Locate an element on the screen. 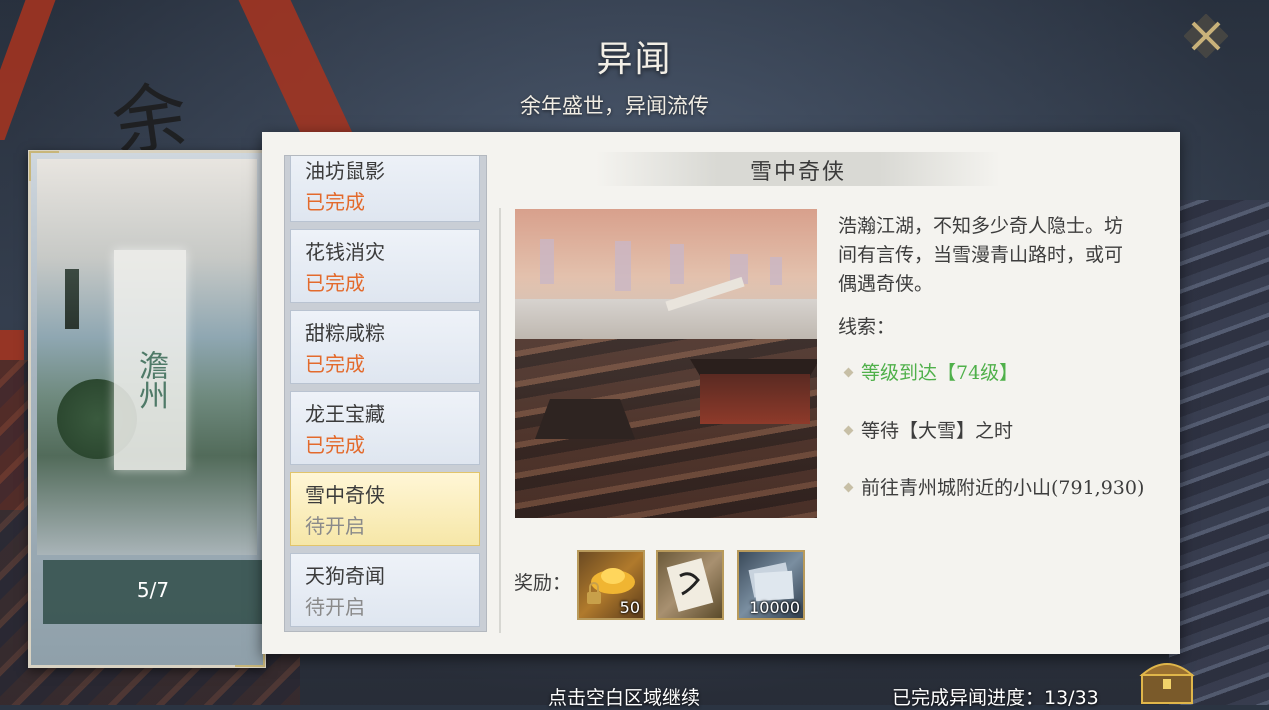 The width and height of the screenshot is (1269, 710). quest-description: 浩瀚江湖，不知多少奇人隐士。坊间有言传，当雪漫青山路时，或可偶遇奇侠。 is located at coordinates (981, 255).